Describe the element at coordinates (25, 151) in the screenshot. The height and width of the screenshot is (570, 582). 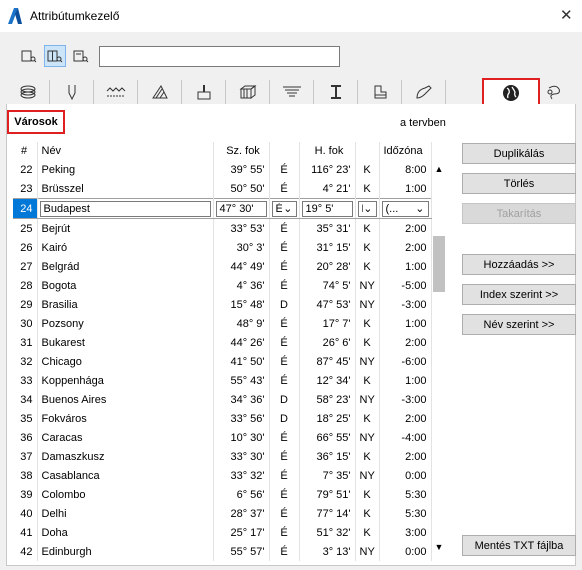
I see `col-index: #` at that location.